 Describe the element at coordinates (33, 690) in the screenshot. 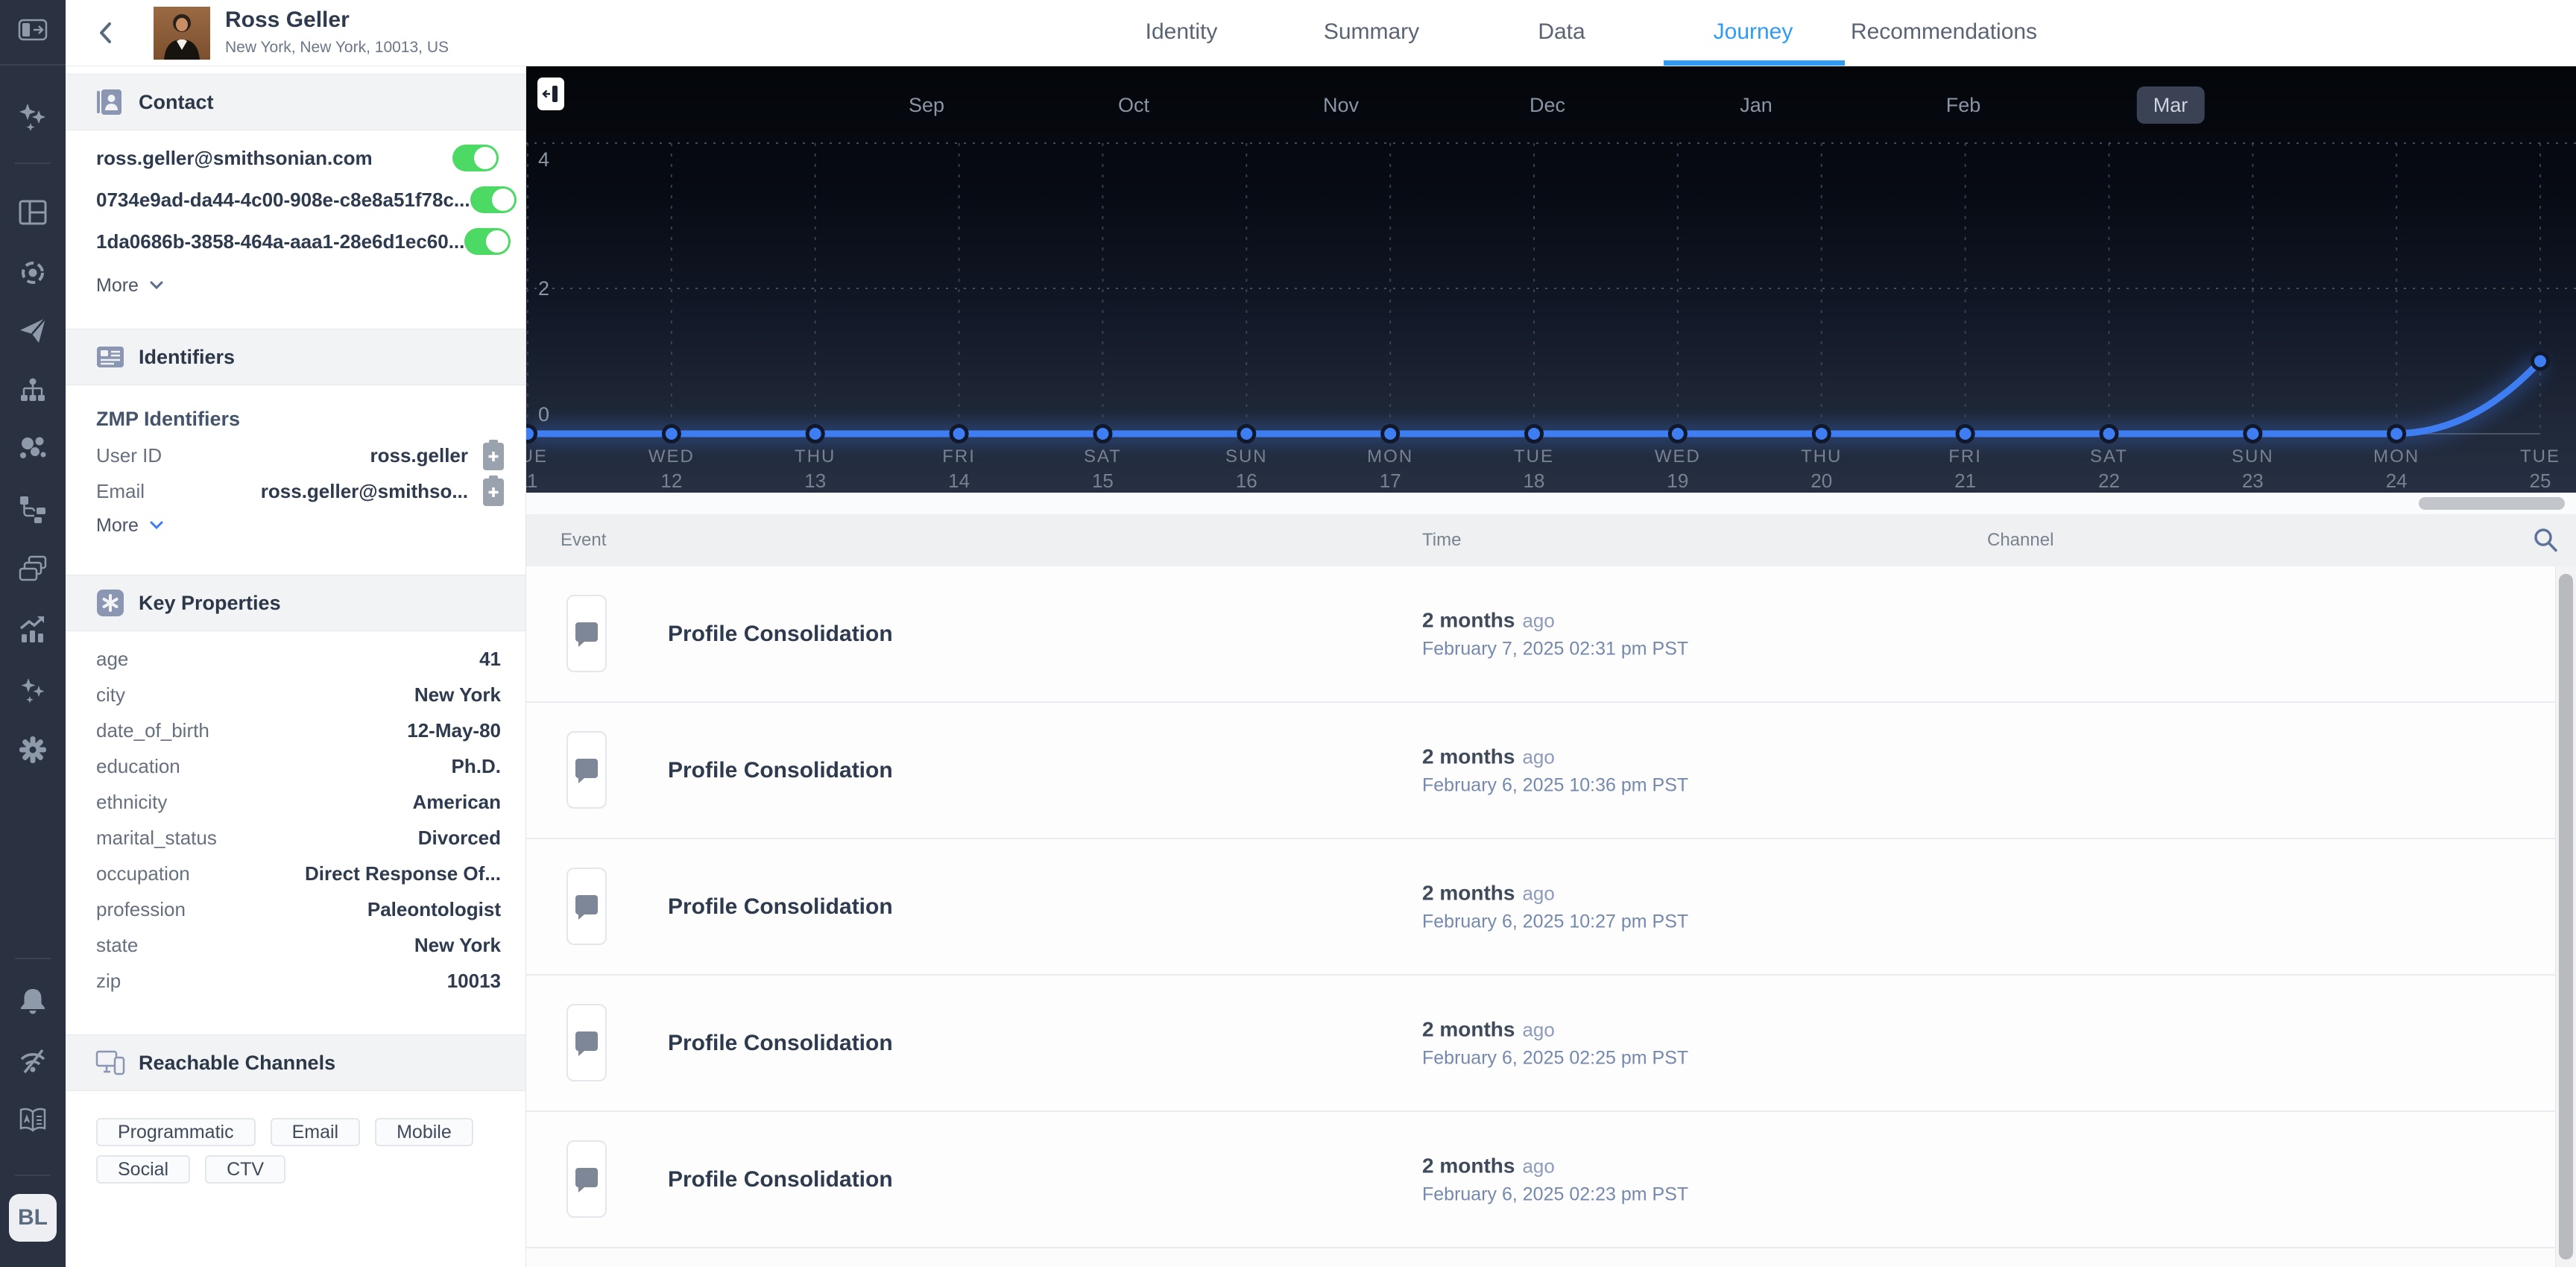

I see `sparkles-small-icon` at that location.